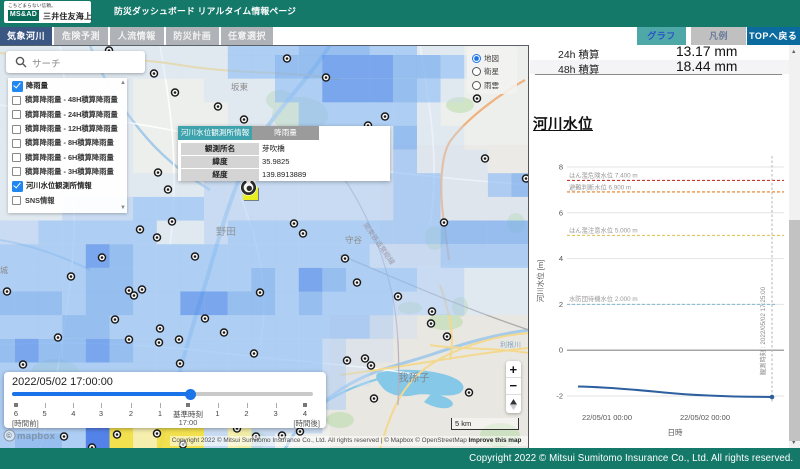 This screenshot has height=469, width=800. Describe the element at coordinates (510, 344) in the screenshot. I see `svg-text: 利根川` at that location.